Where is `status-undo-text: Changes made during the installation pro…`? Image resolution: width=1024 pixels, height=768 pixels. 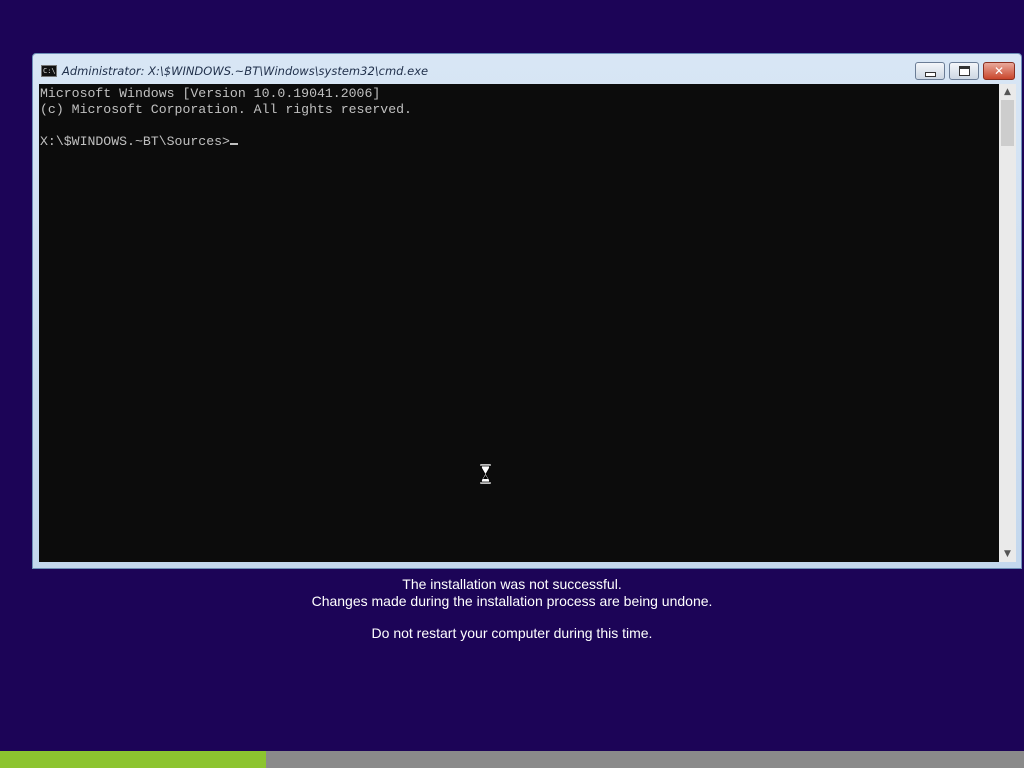 status-undo-text: Changes made during the installation pro… is located at coordinates (512, 601).